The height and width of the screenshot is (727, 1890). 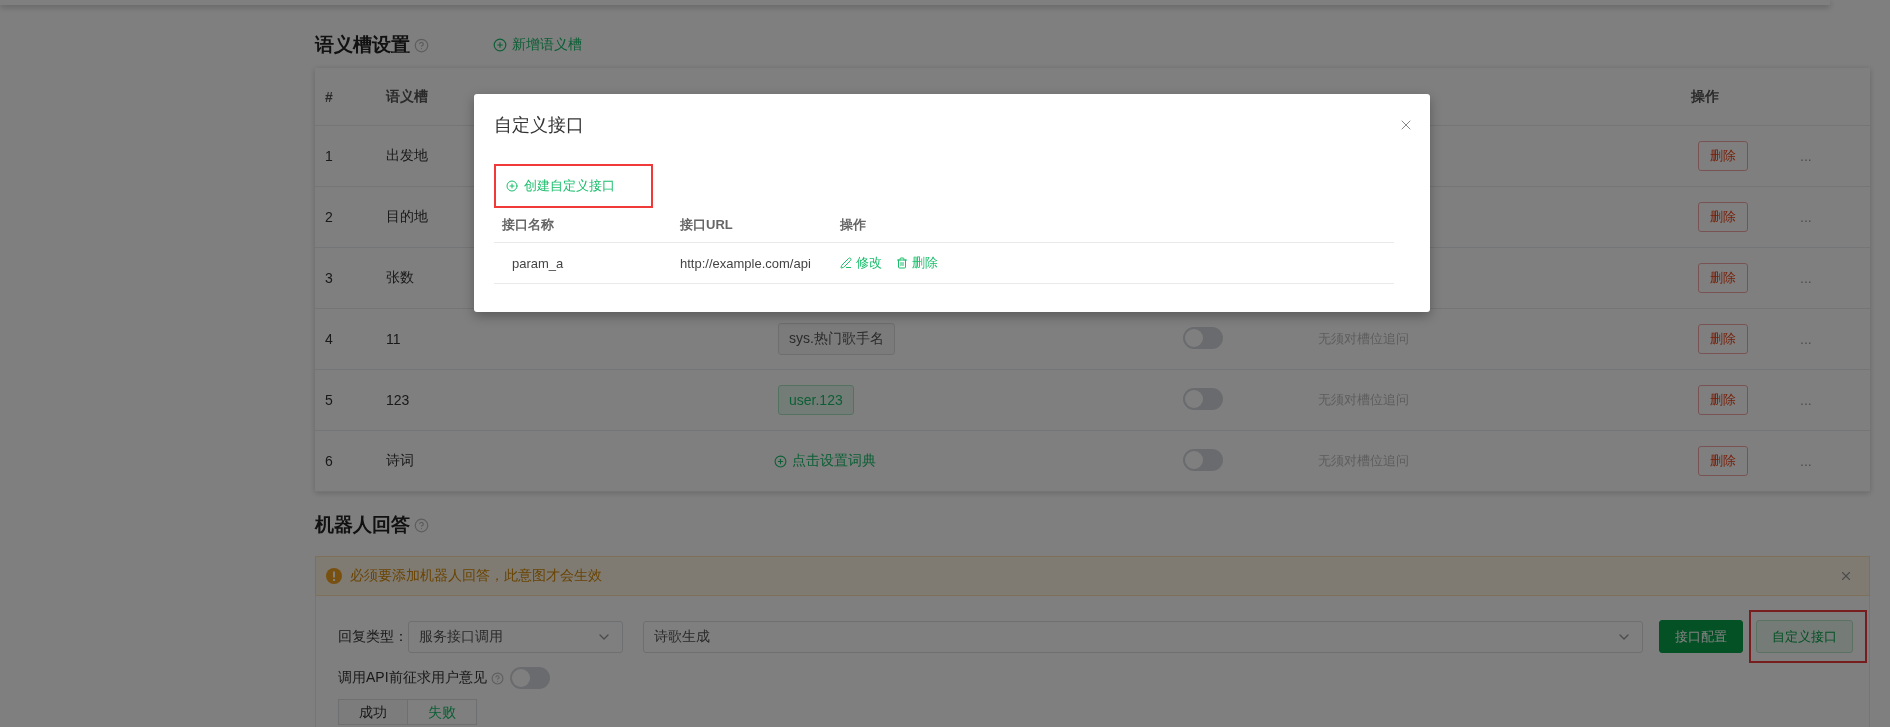 I want to click on column-header: 语义槽, so click(x=406, y=96).